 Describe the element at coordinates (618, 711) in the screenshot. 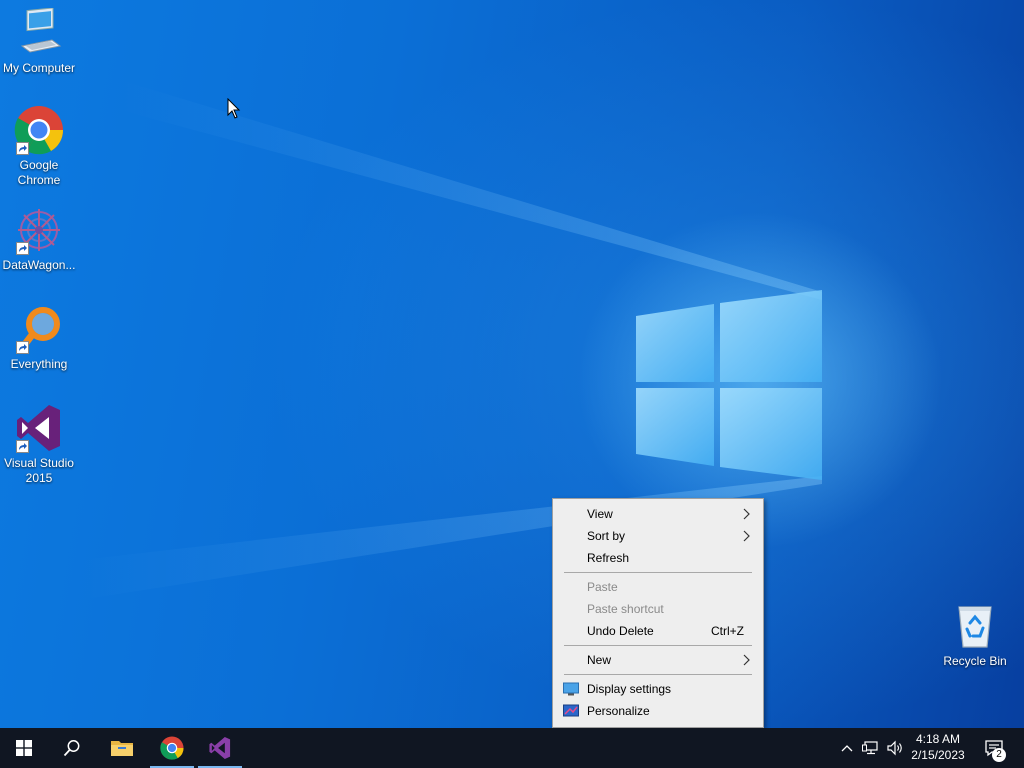

I see `menu-item-label: Personalize` at that location.